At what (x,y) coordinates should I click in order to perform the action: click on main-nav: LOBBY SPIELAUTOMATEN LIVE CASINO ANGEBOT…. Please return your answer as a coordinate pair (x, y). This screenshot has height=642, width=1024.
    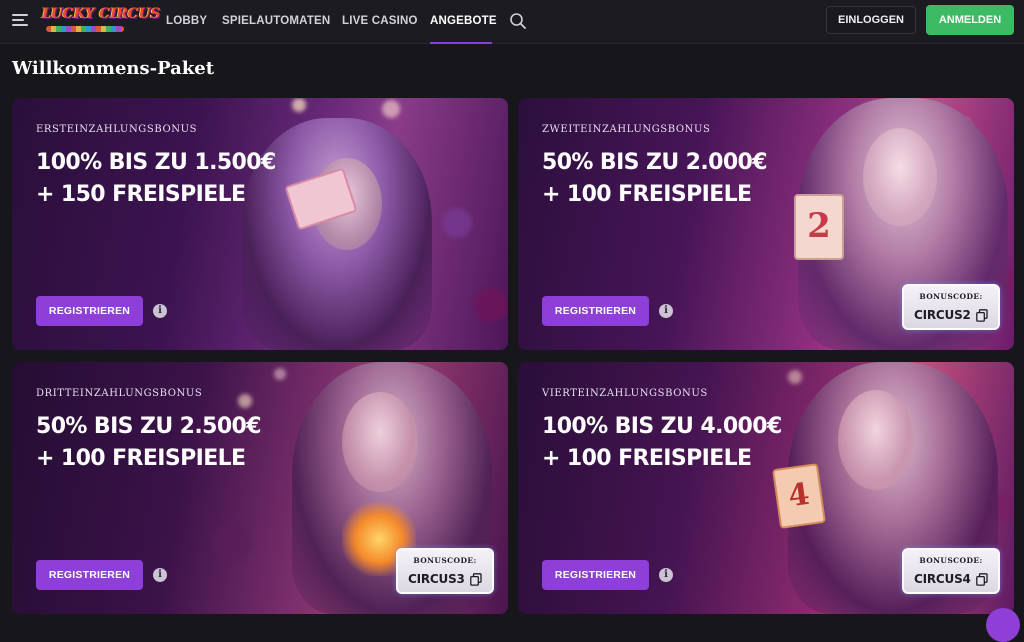
    Looking at the image, I should click on (338, 22).